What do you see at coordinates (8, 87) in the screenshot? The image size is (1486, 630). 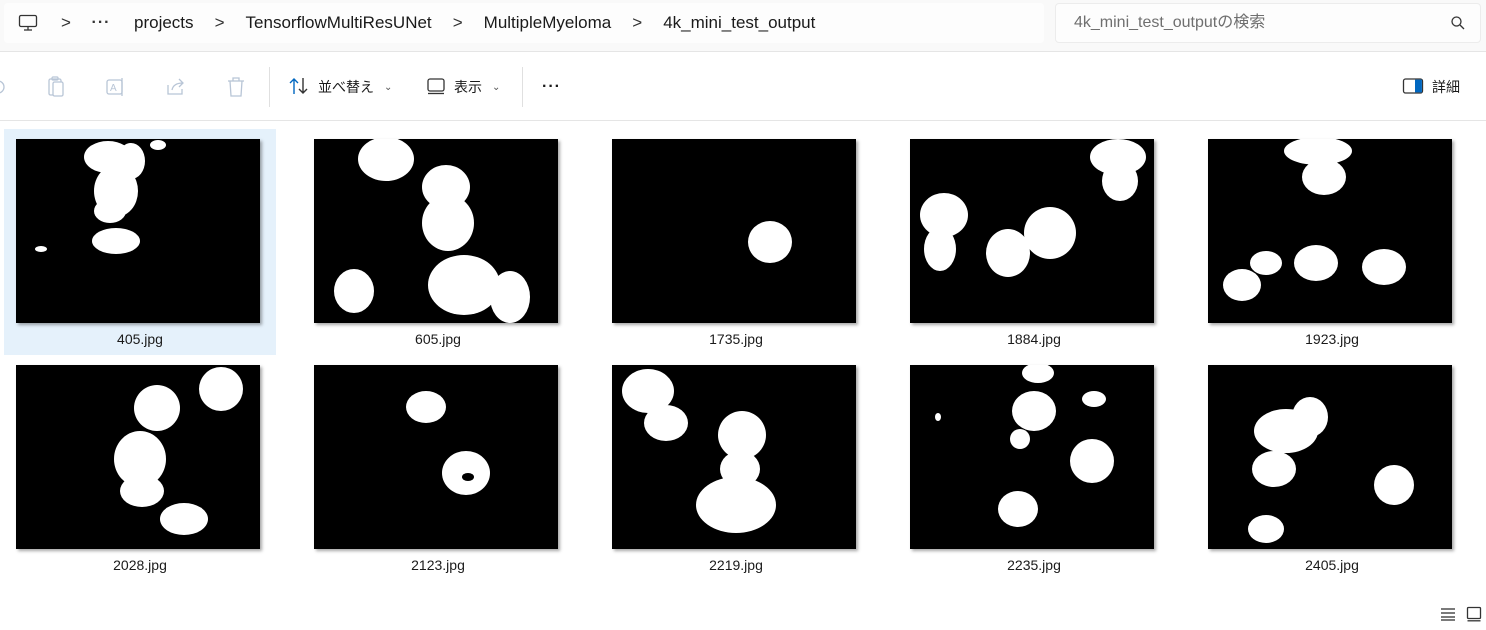 I see `new-item-icon` at bounding box center [8, 87].